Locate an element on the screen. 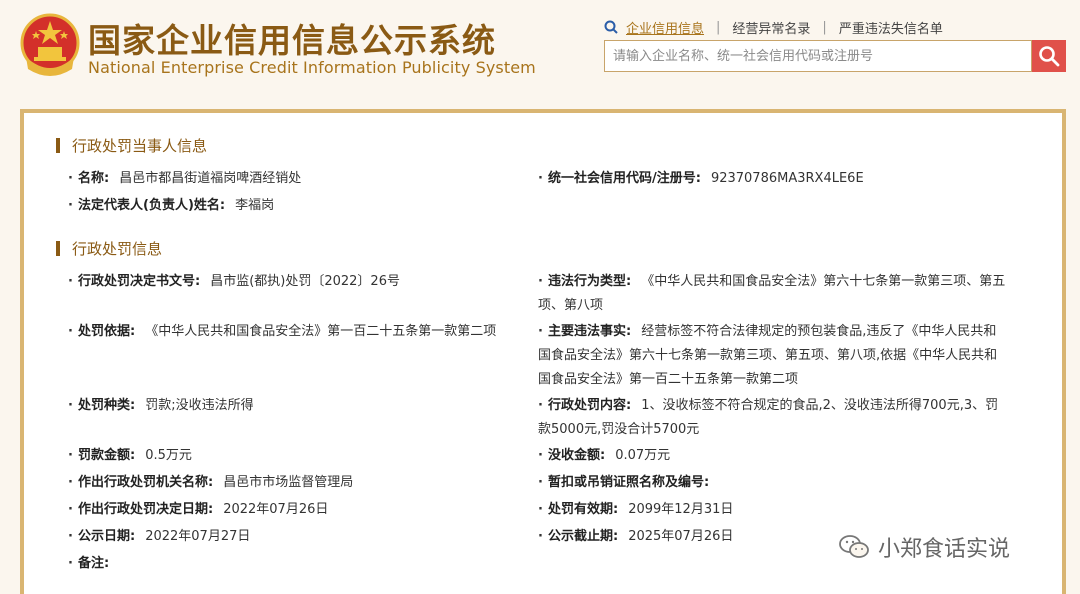  nav-enterprise-credit: 企业信用信息 is located at coordinates (665, 27).